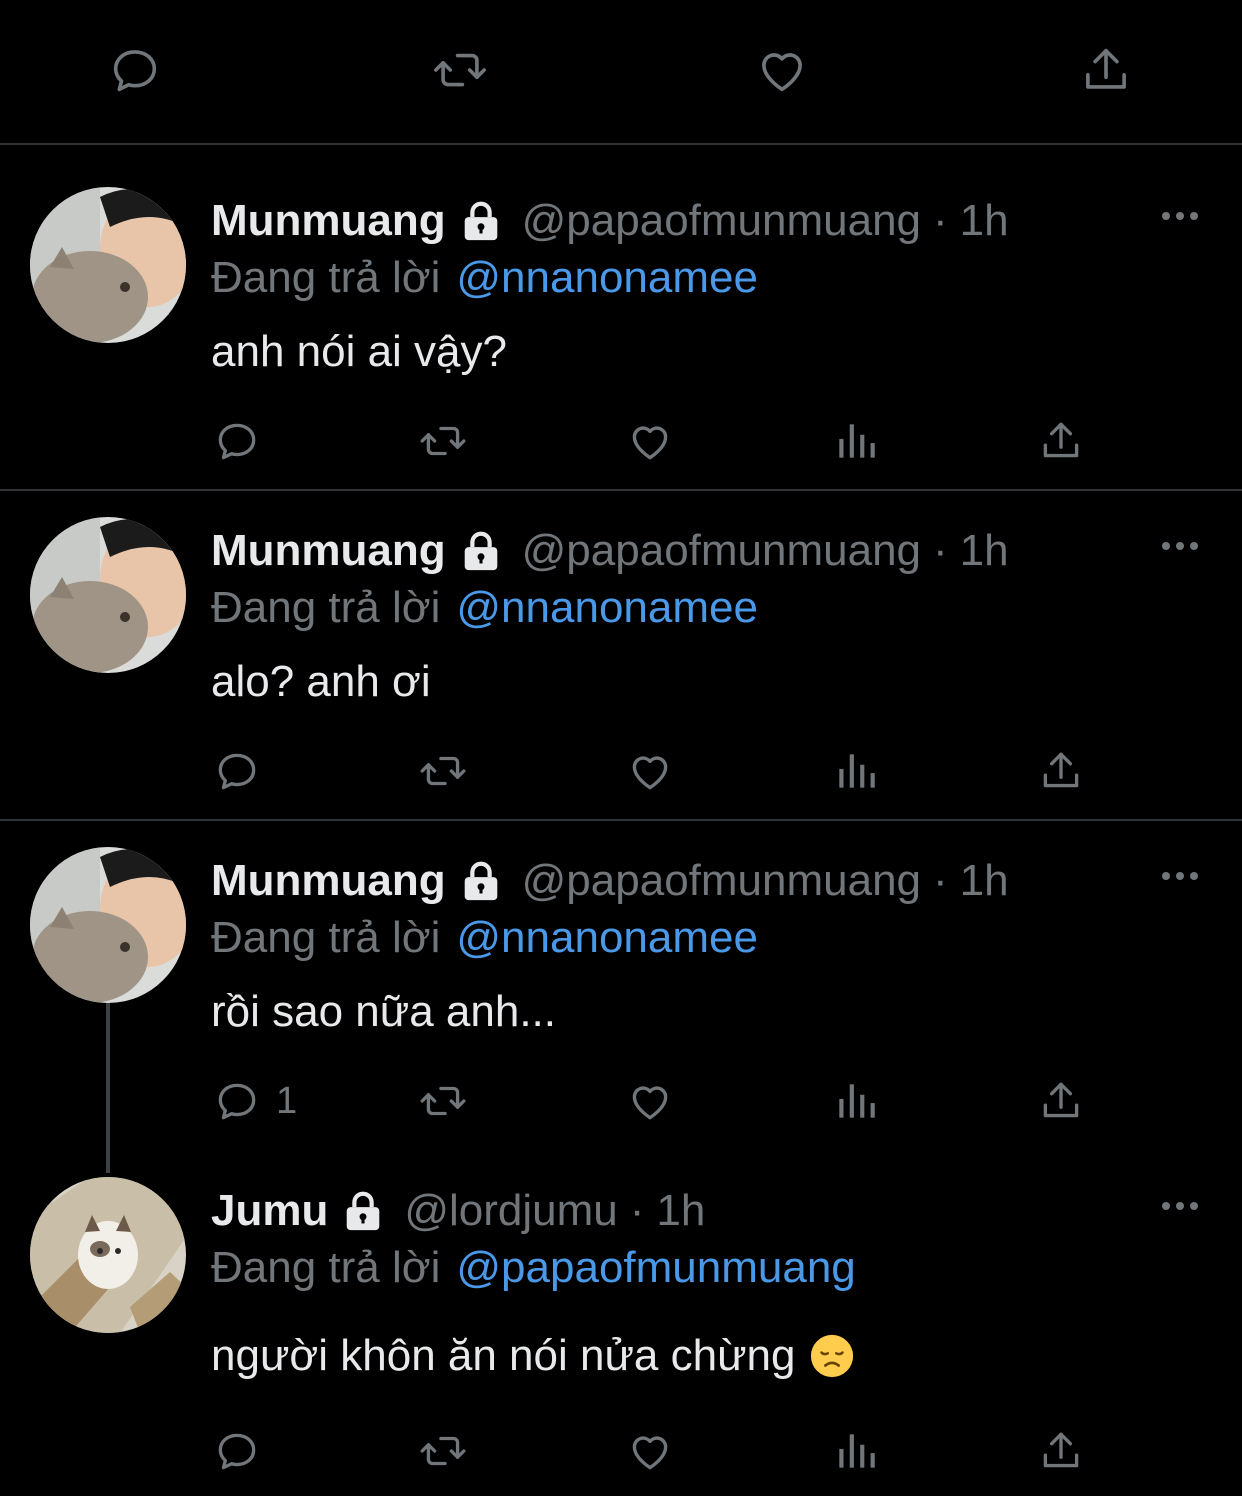 The width and height of the screenshot is (1242, 1496). Describe the element at coordinates (503, 1355) in the screenshot. I see `tweet-text: người khôn ăn nói nửa chừng` at that location.